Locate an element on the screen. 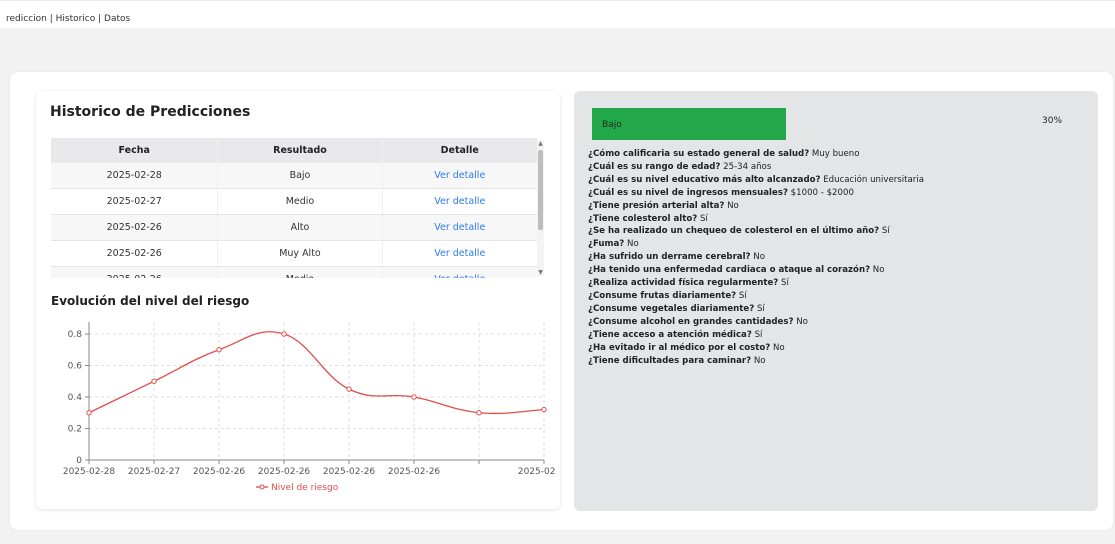 This screenshot has height=544, width=1115. table-row: 2025-02-26 Alto Ver detalle is located at coordinates (294, 227).